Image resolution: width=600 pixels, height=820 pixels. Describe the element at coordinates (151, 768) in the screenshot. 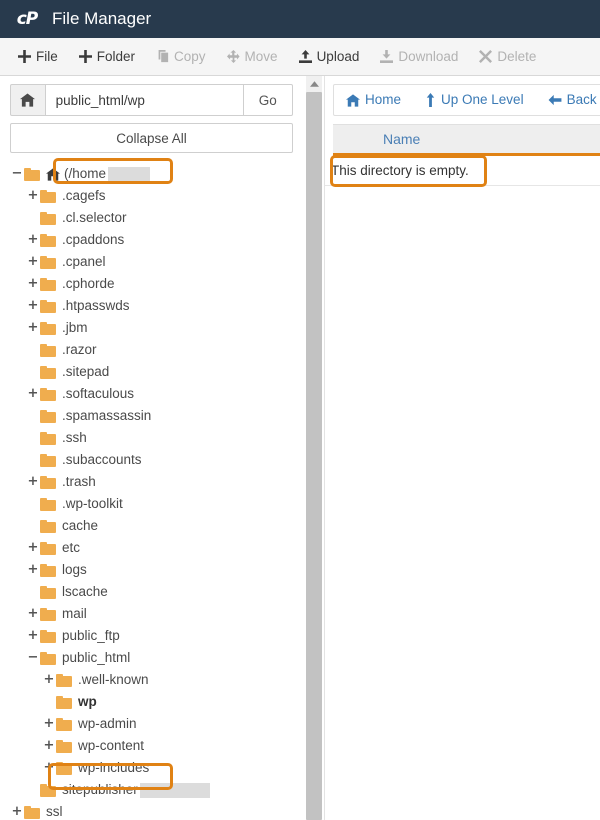

I see `tree-node-wp-includes: + wp-includes` at that location.